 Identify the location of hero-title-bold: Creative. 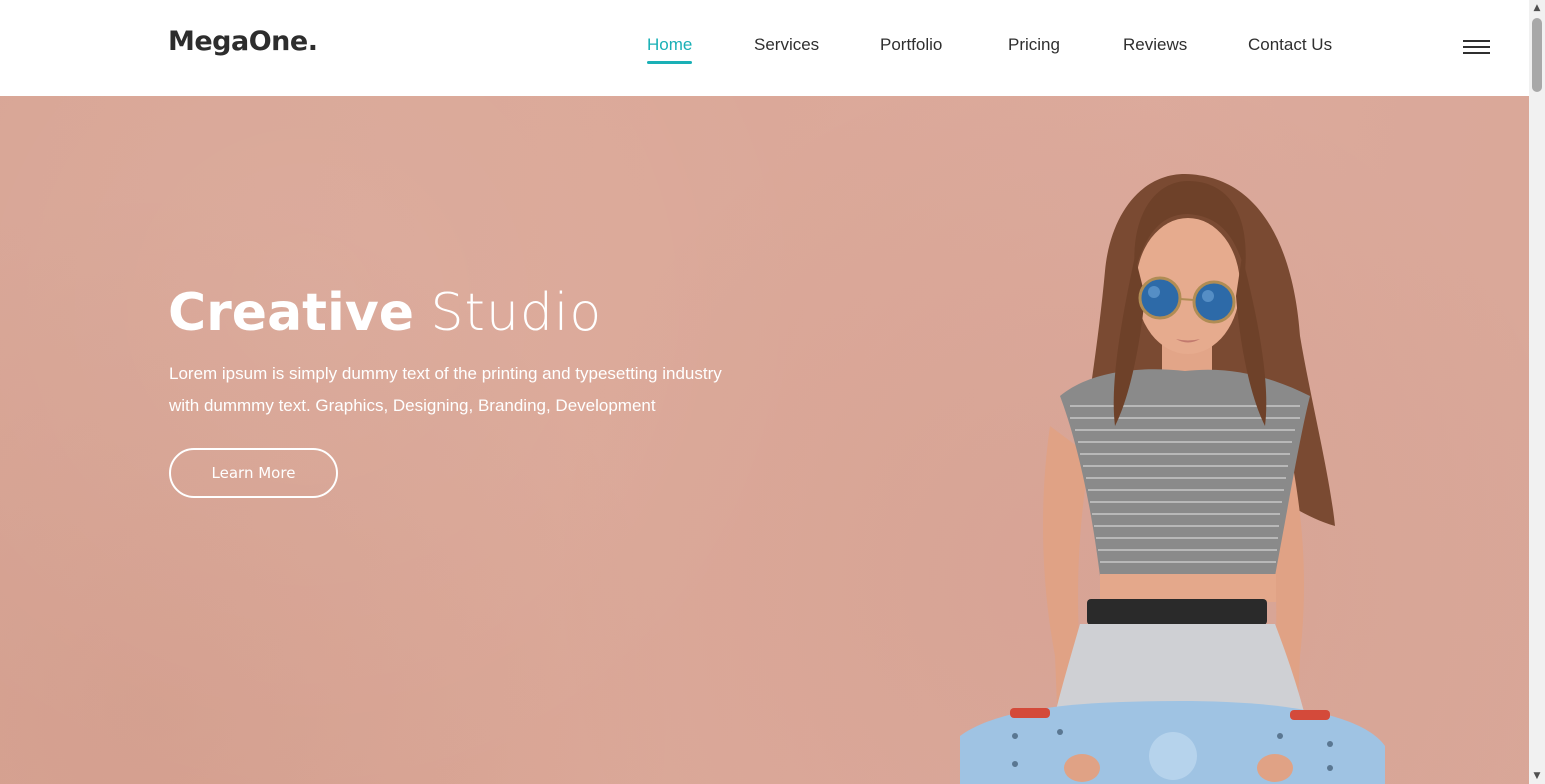
(291, 313).